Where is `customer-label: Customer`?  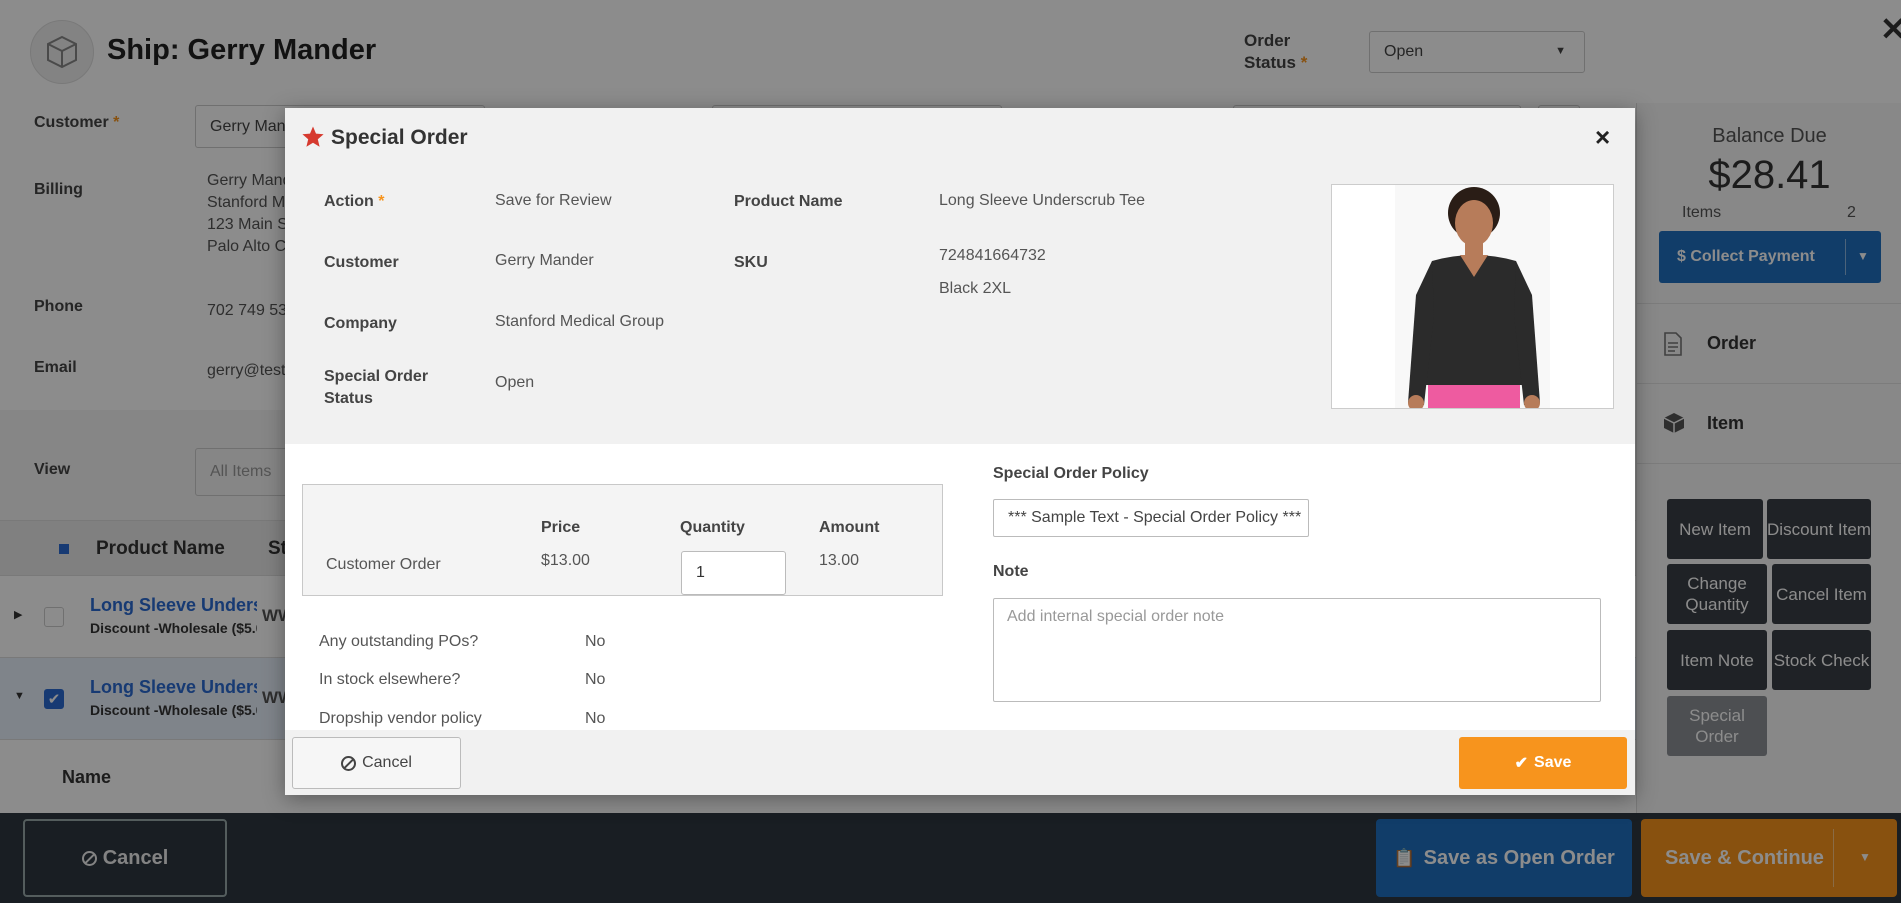 customer-label: Customer is located at coordinates (361, 262).